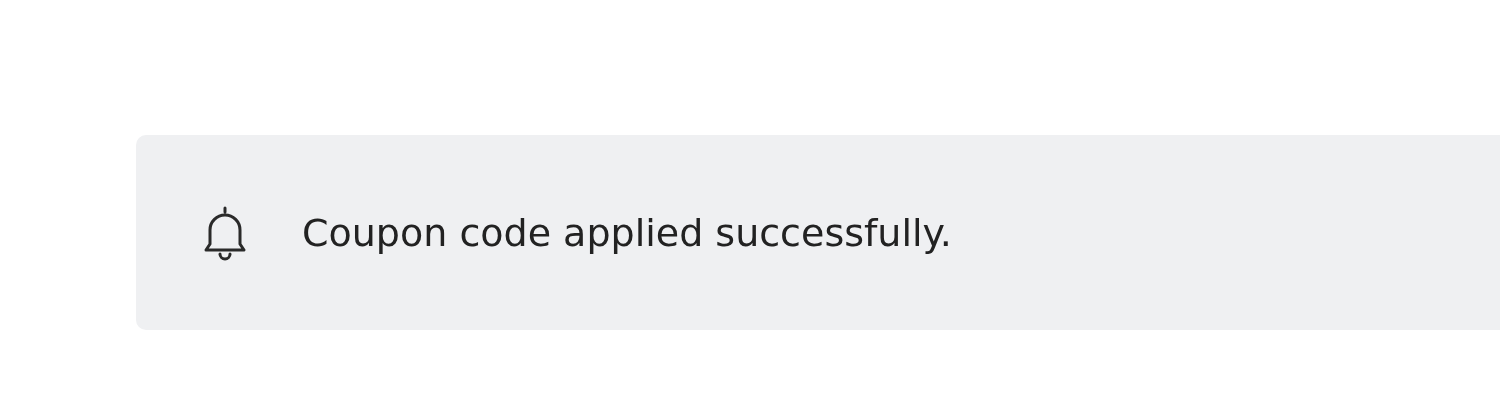 The image size is (1500, 400). I want to click on notification-message: Coupon code applied successfully., so click(627, 232).